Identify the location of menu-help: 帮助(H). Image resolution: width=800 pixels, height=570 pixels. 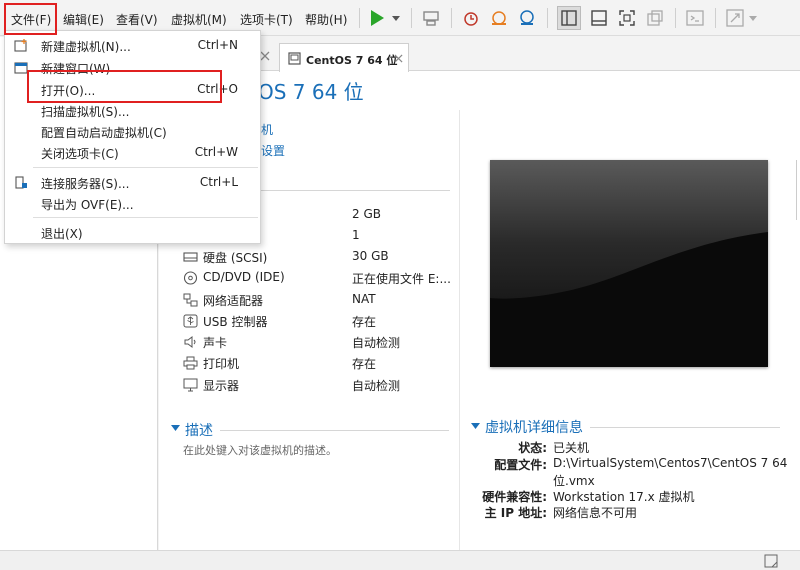
(326, 19).